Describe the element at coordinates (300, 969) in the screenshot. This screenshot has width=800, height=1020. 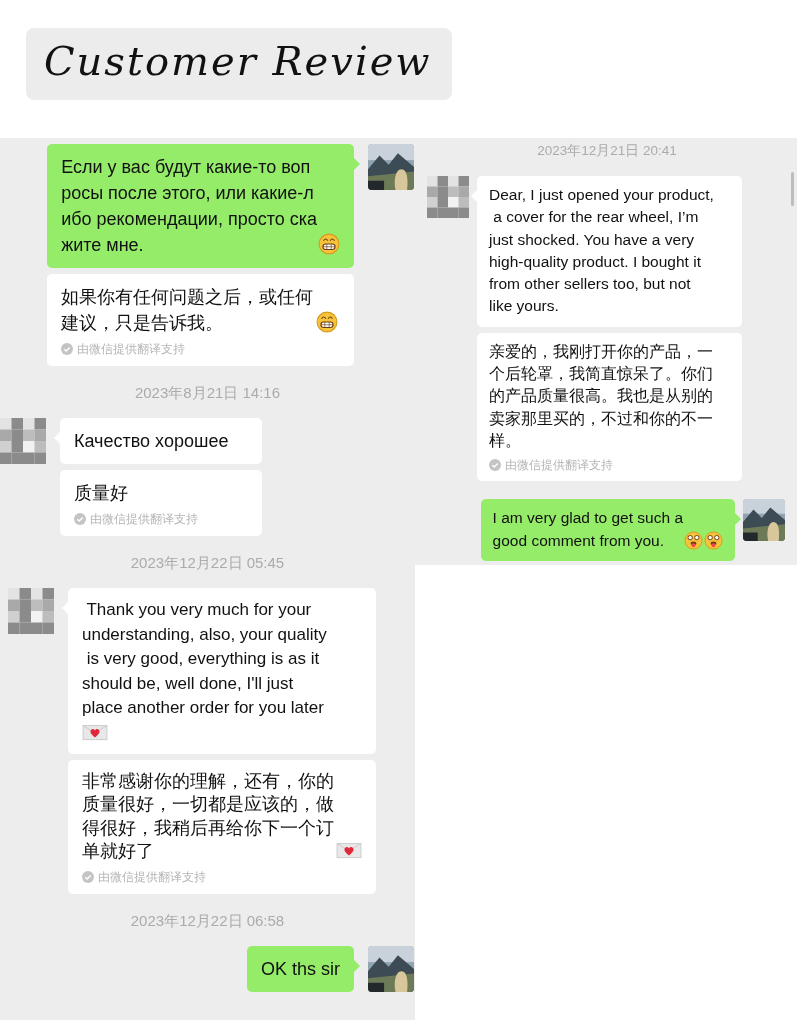
I see `message-text: OK ths sir` at that location.